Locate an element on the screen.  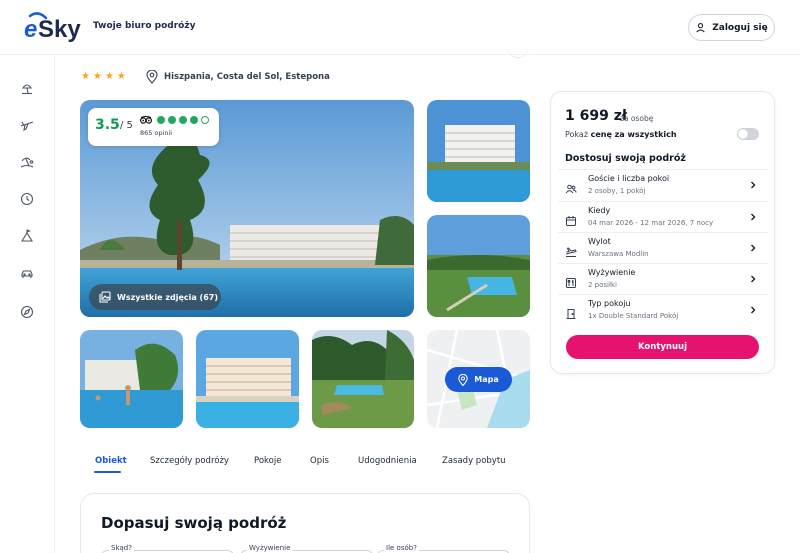
option-departure: Wylot Warszawa Modlin is located at coordinates (663, 250).